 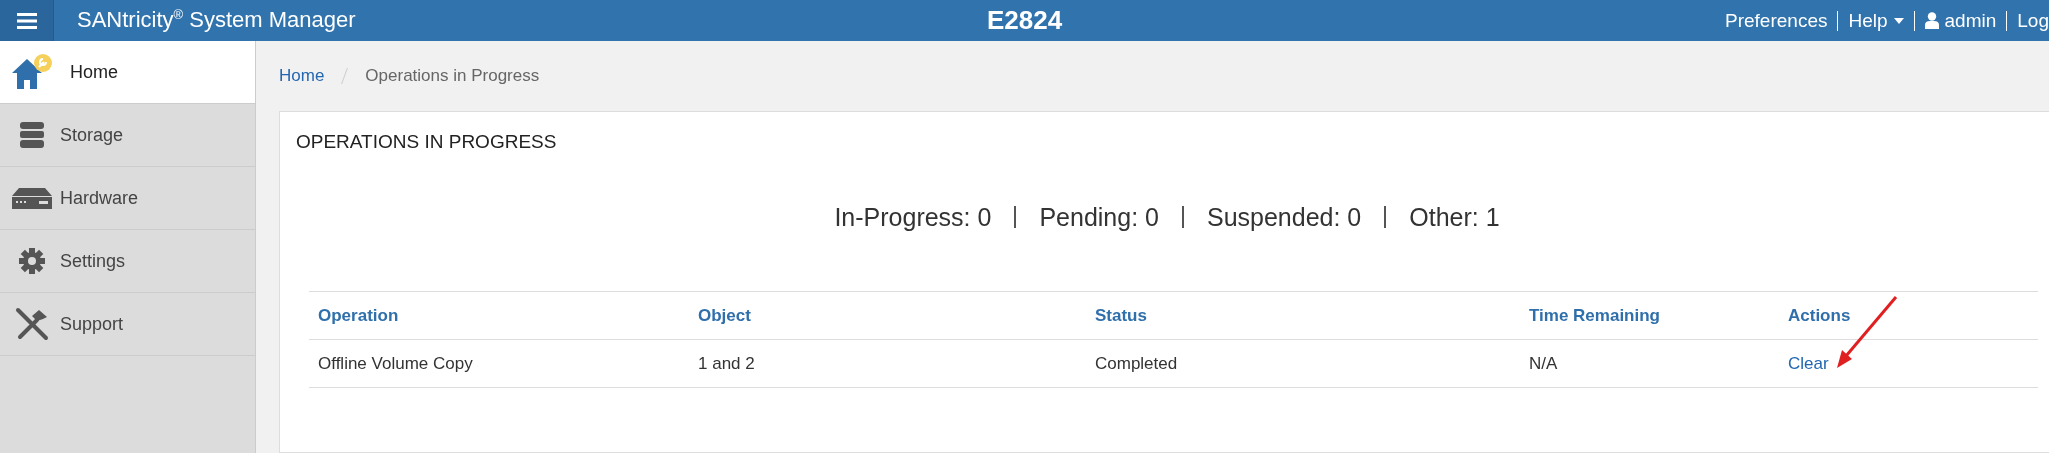 What do you see at coordinates (127, 261) in the screenshot?
I see `nav-item: Settings` at bounding box center [127, 261].